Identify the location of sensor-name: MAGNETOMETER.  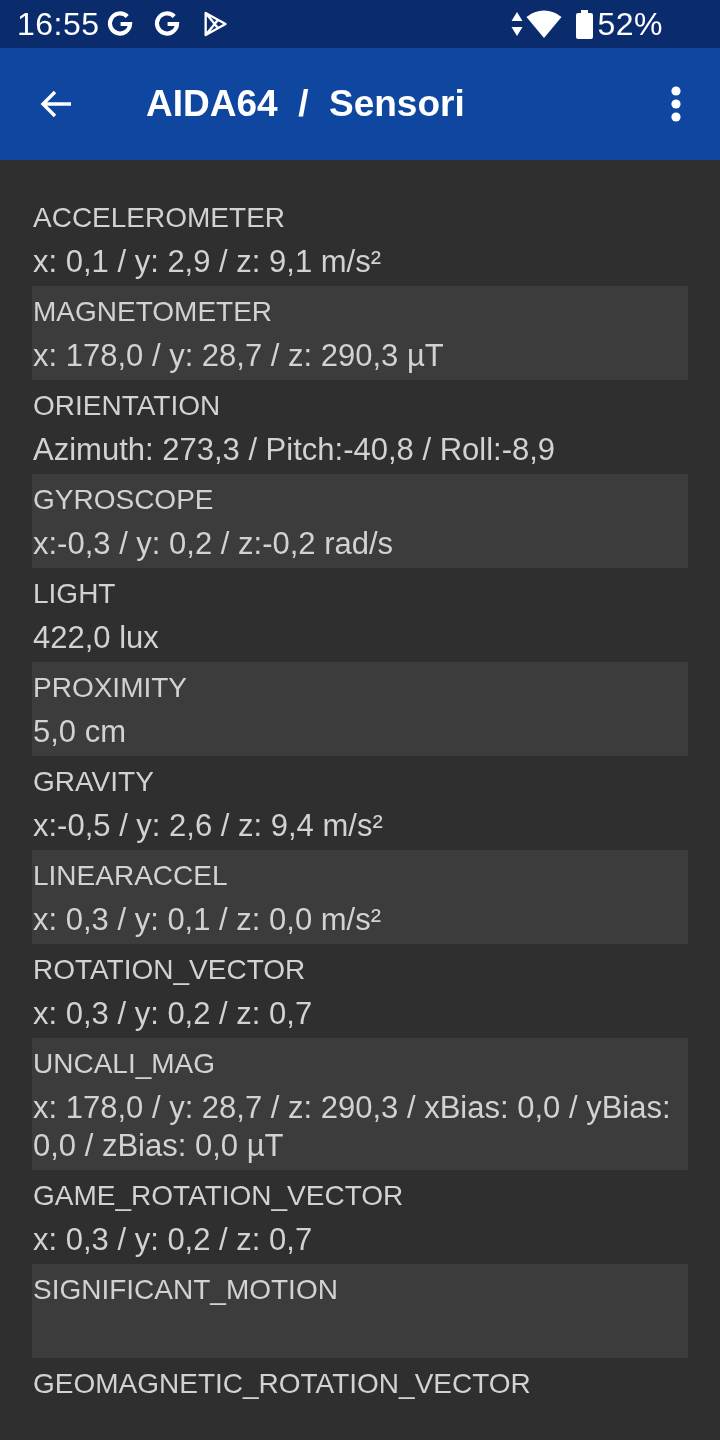
(153, 312).